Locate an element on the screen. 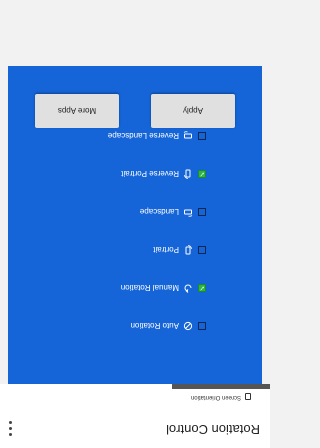 The image size is (320, 448). app-bar: Rotation Control is located at coordinates (135, 428).